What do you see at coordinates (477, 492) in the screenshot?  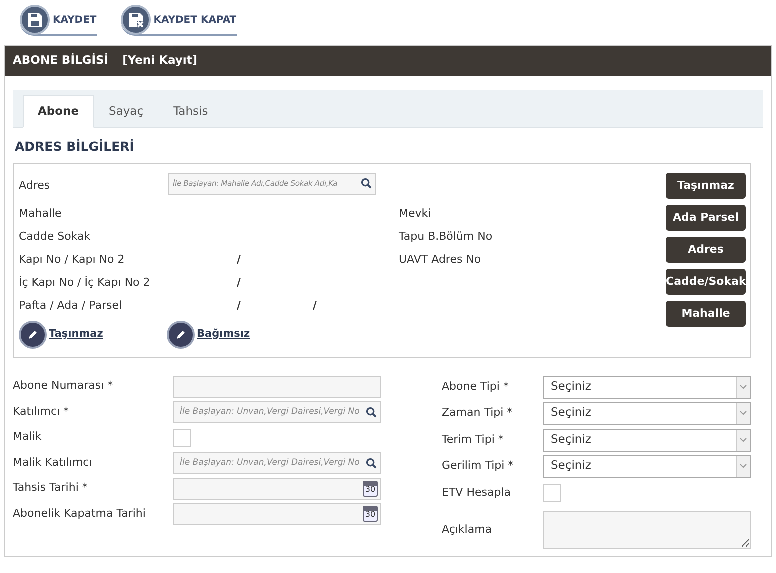 I see `field-label: ETV Hesapla` at bounding box center [477, 492].